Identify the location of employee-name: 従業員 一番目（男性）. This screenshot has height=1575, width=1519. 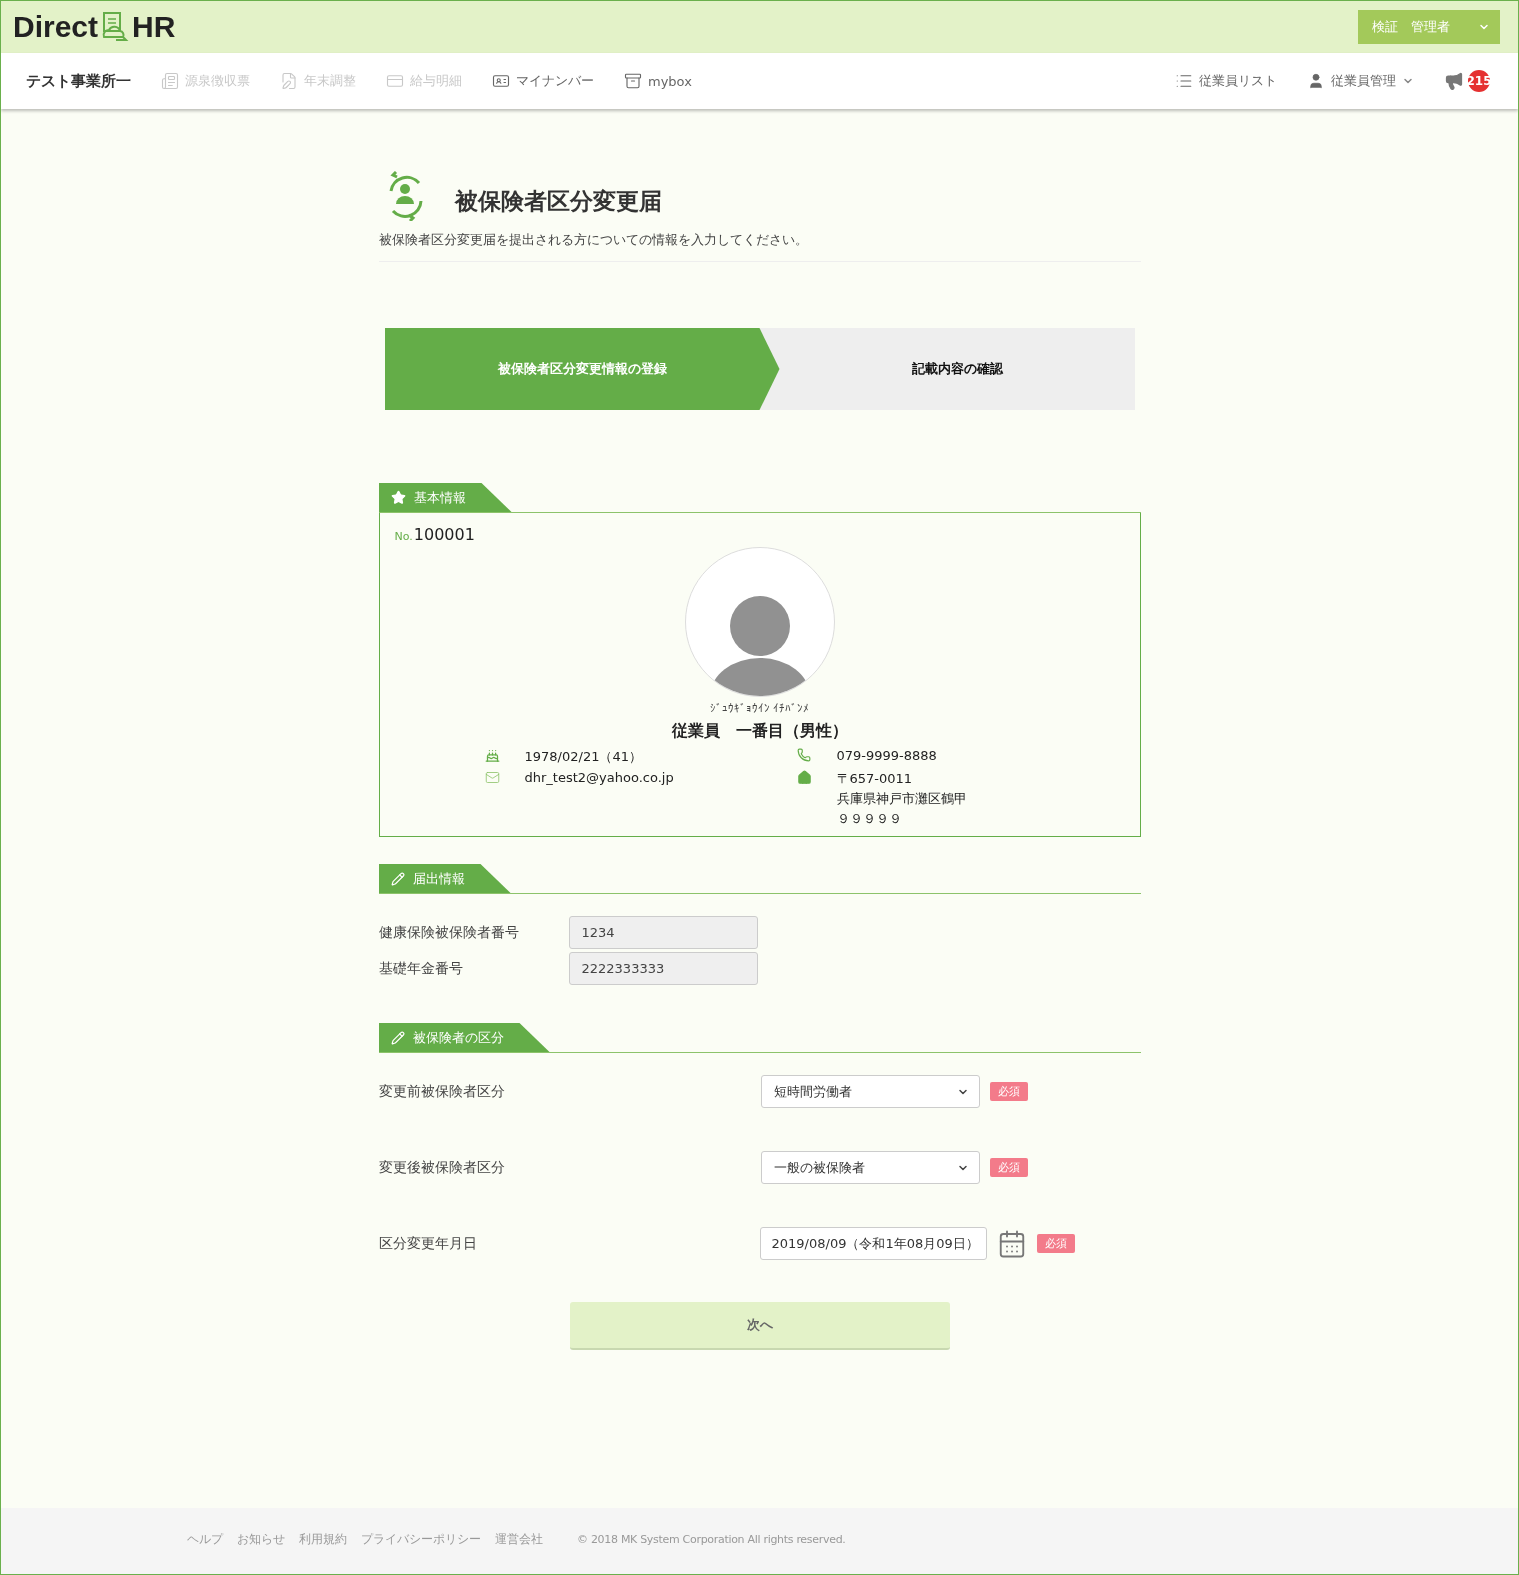
(759, 731).